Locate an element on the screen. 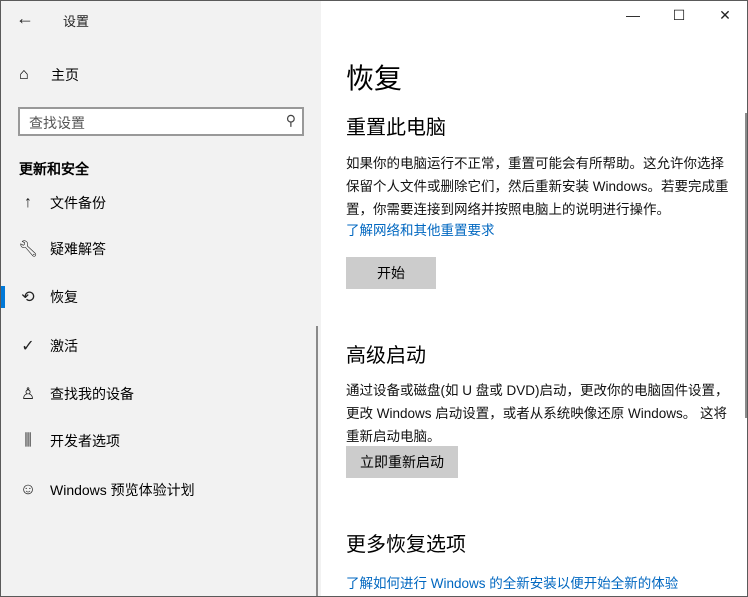  sidebar-item-activation: ✓ 激活 is located at coordinates (159, 346).